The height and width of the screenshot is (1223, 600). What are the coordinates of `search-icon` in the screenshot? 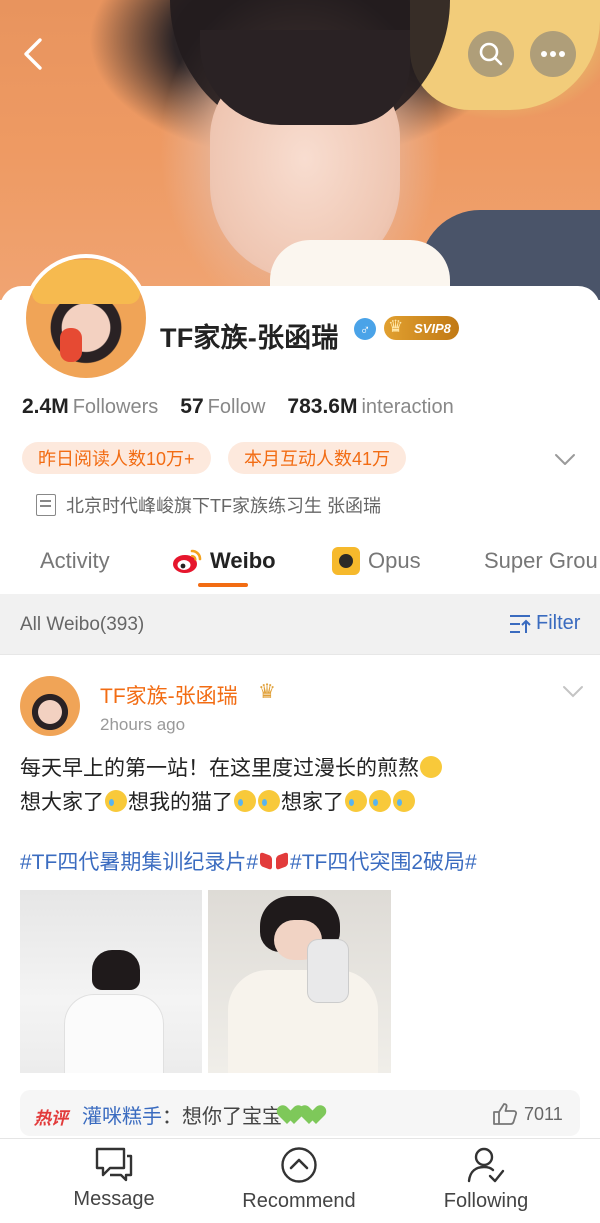 It's located at (491, 54).